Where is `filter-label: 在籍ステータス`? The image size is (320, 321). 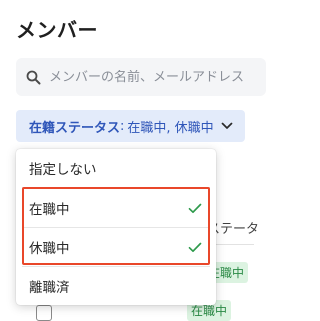
filter-label: 在籍ステータス is located at coordinates (75, 128).